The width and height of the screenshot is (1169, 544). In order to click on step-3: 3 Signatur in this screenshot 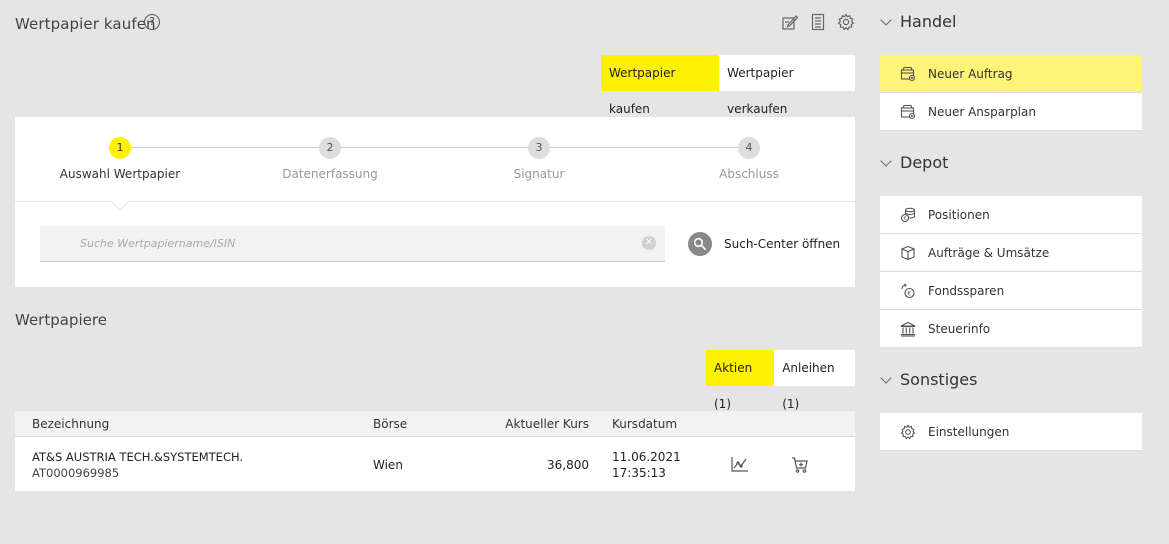, I will do `click(539, 159)`.